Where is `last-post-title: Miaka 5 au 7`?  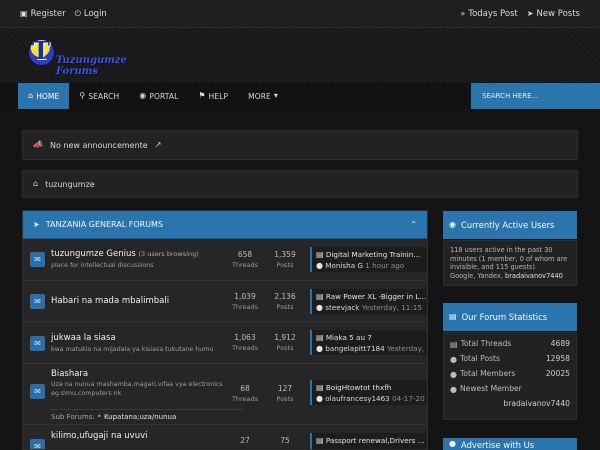 last-post-title: Miaka 5 au 7 is located at coordinates (349, 337).